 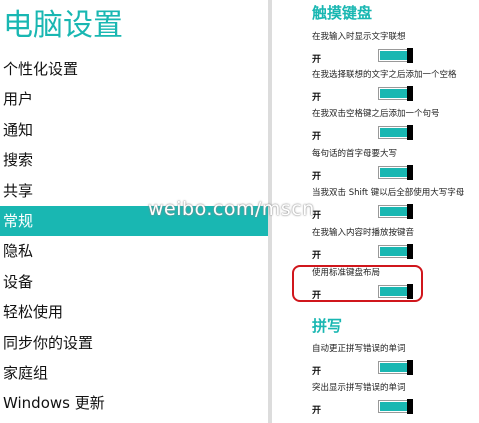 I want to click on setting-double-space-period: 在我双击空格键之后添加一个句号 开, so click(x=392, y=127).